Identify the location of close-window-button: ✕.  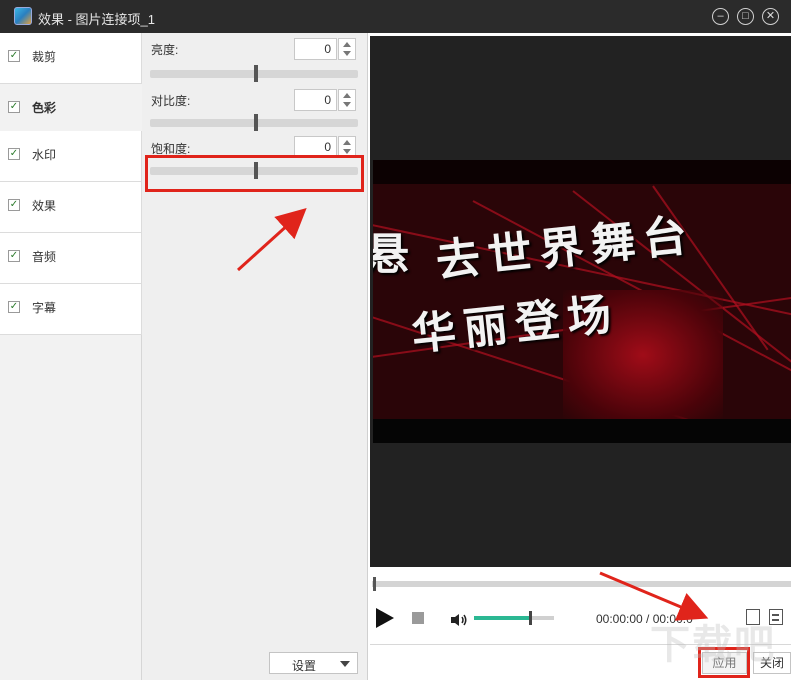
(770, 16).